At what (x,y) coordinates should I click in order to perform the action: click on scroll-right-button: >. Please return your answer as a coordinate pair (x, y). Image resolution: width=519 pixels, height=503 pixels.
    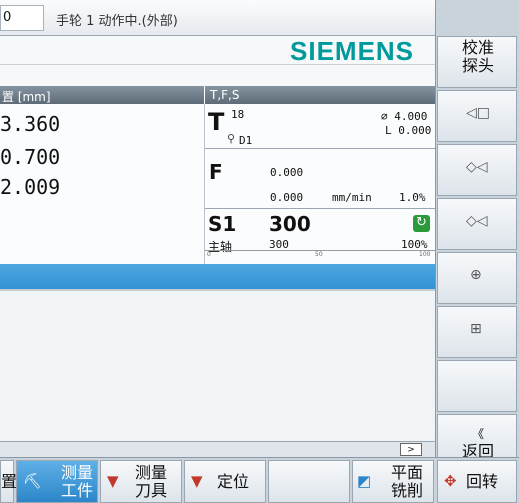
    Looking at the image, I should click on (411, 449).